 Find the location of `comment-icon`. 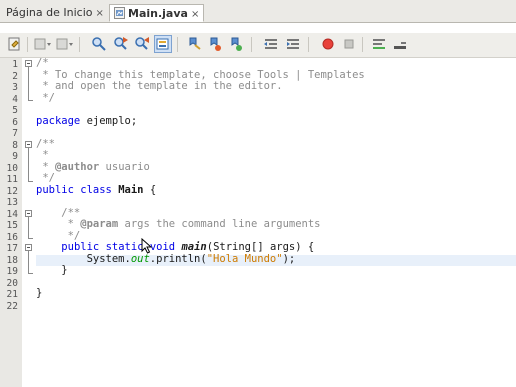

comment-icon is located at coordinates (379, 44).